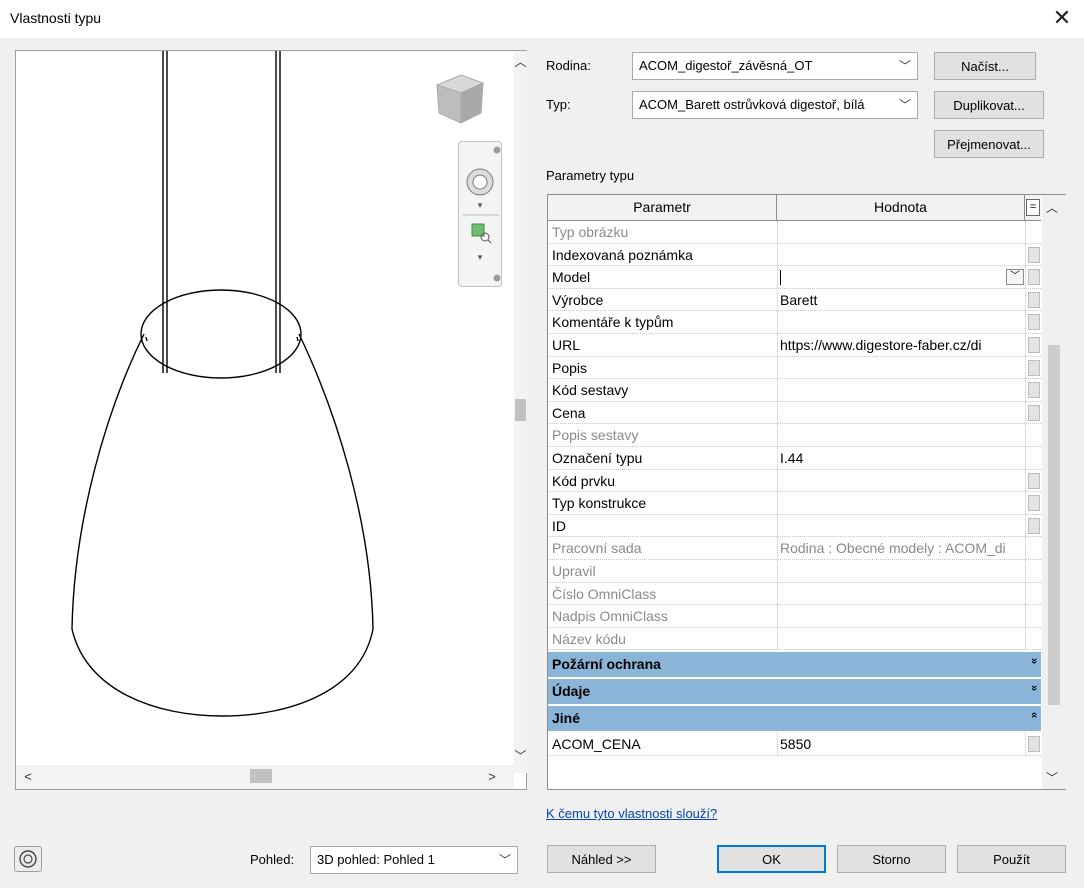  I want to click on table-row: Název kódu, so click(794, 639).